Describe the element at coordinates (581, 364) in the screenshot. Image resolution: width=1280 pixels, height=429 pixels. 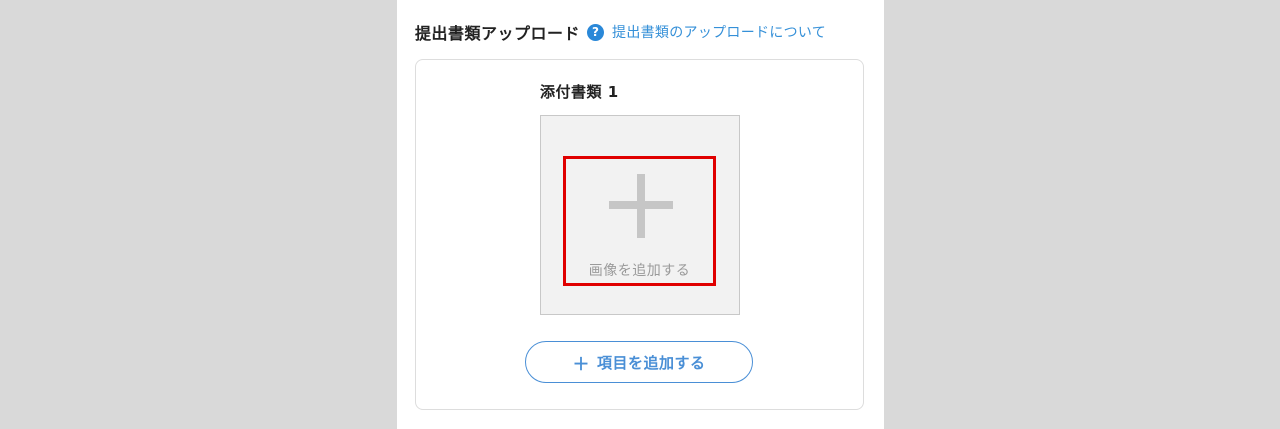
I see `add-plus-icon: ＋` at that location.